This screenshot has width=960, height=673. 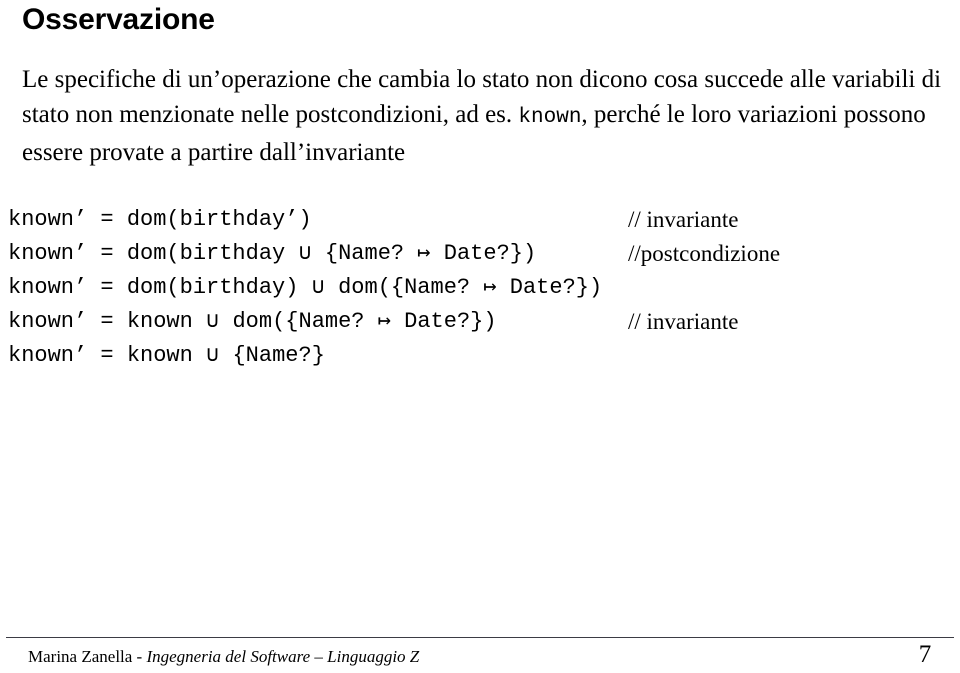 I want to click on derivation-expression: known’ = dom(birthday’), so click(x=160, y=219).